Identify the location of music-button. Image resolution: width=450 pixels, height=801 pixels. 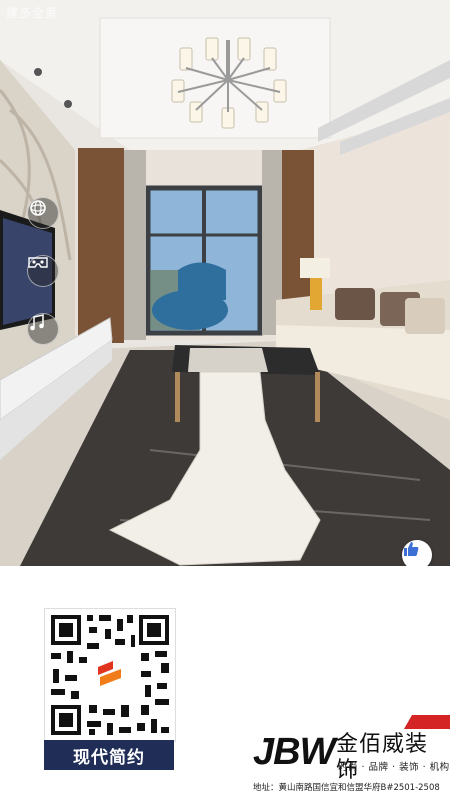
(43, 329).